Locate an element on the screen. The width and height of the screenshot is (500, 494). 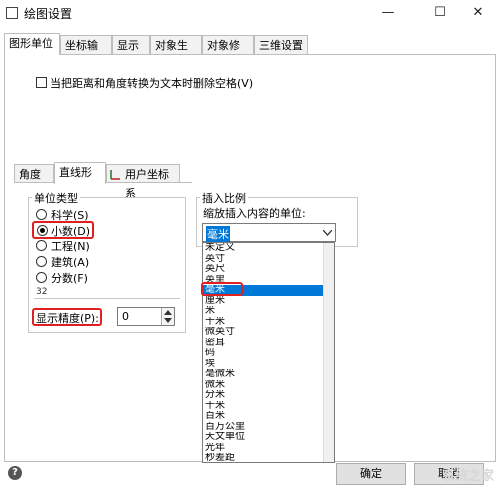
close-button: ✕ is located at coordinates (478, 13).